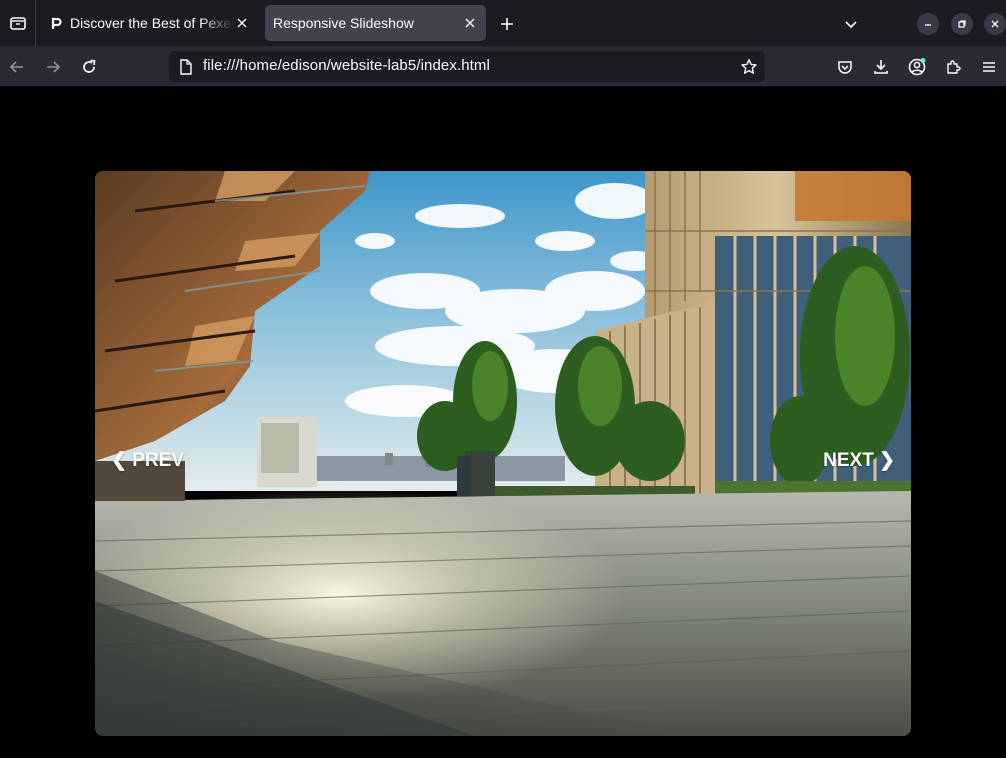  I want to click on prev-slide-button: ❮ PREV, so click(147, 460).